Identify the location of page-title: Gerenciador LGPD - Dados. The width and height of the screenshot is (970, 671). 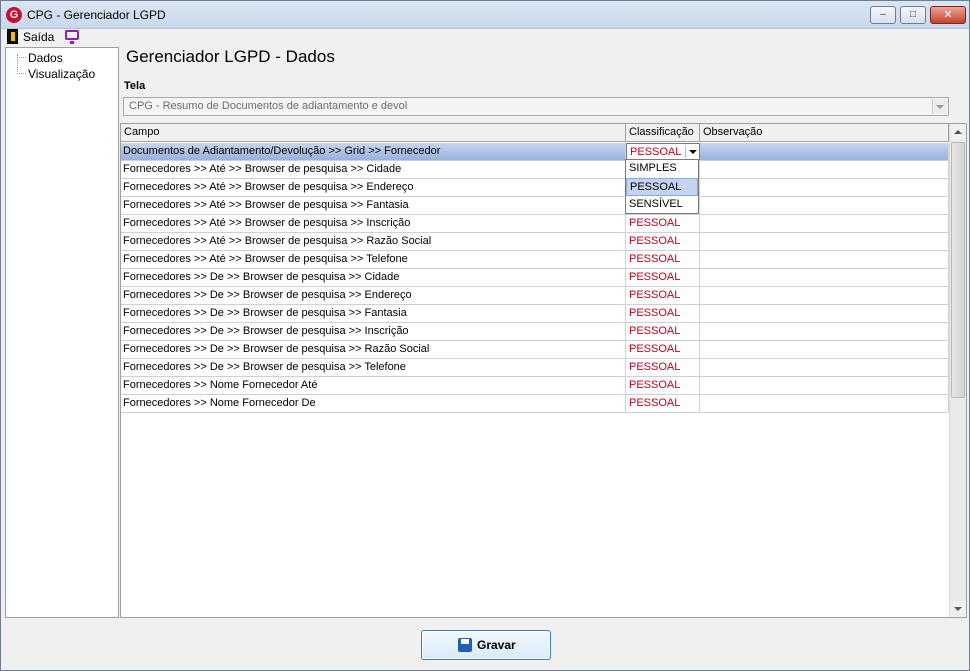
(230, 56).